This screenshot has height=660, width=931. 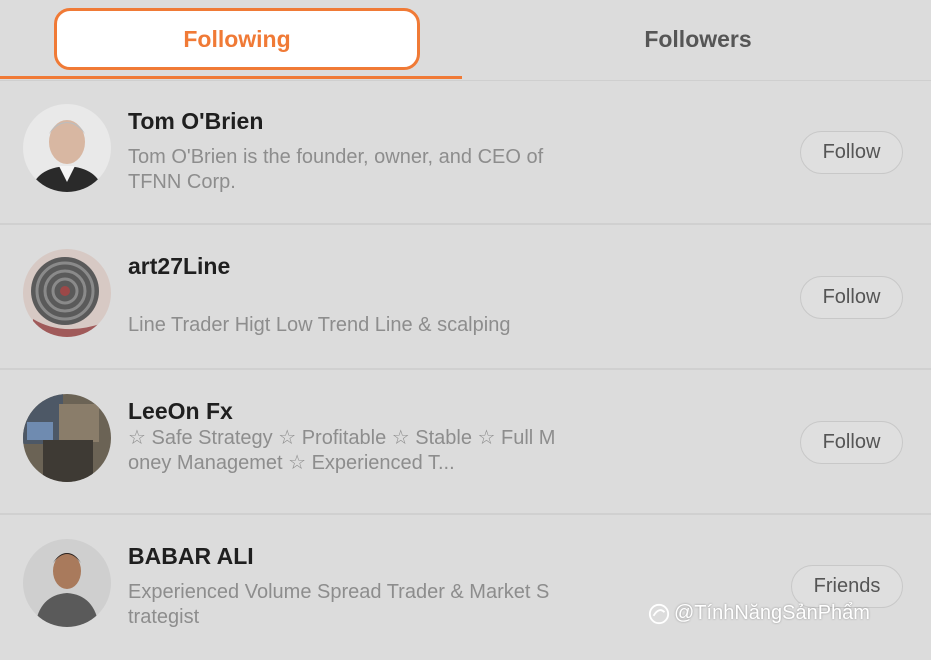 I want to click on active-tab-indicator, so click(x=231, y=77).